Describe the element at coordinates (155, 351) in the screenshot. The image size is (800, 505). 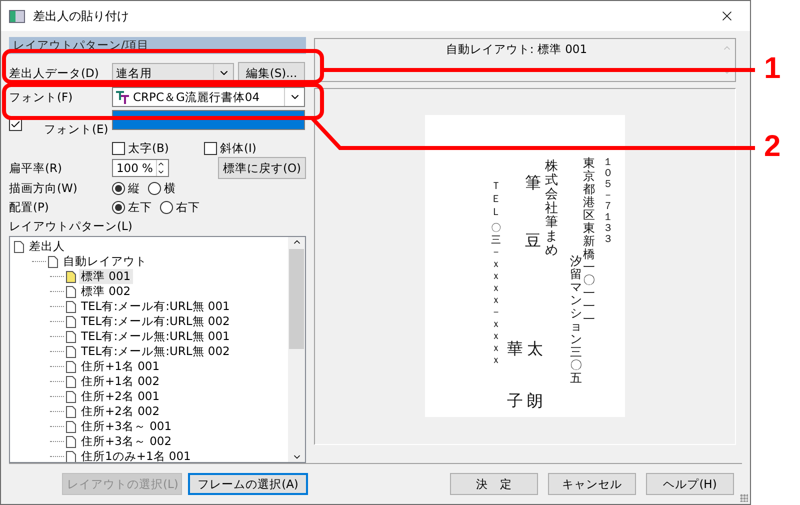
I see `tree-item: TEL有:メール無:URL無 002` at that location.